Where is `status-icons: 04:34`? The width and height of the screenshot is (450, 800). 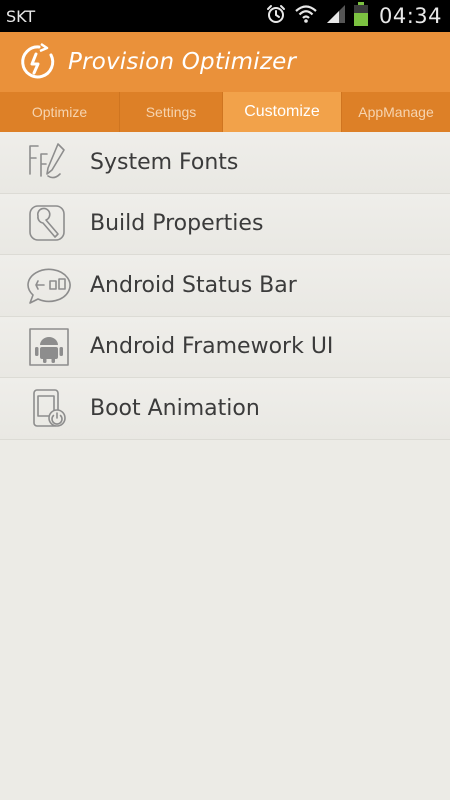 status-icons: 04:34 is located at coordinates (353, 16).